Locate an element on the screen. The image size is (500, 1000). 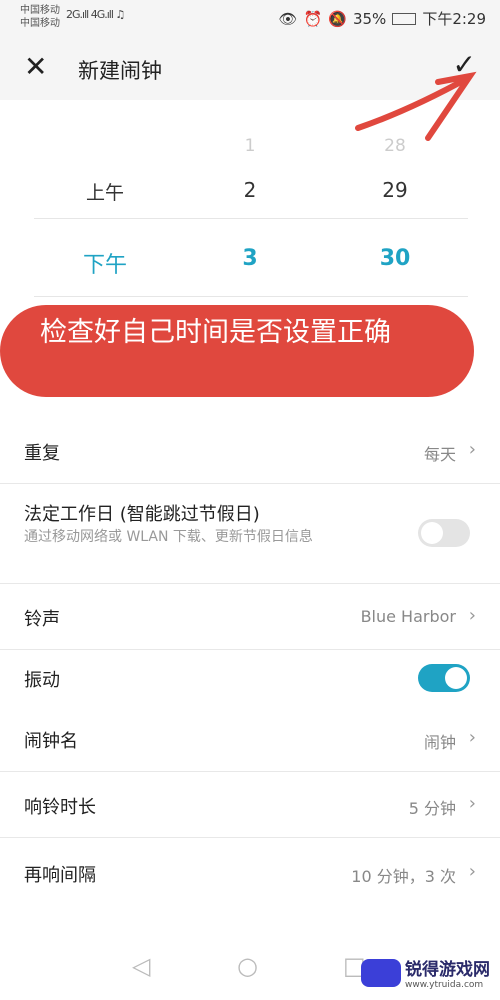
page-title: 新建闹钟 is located at coordinates (120, 71).